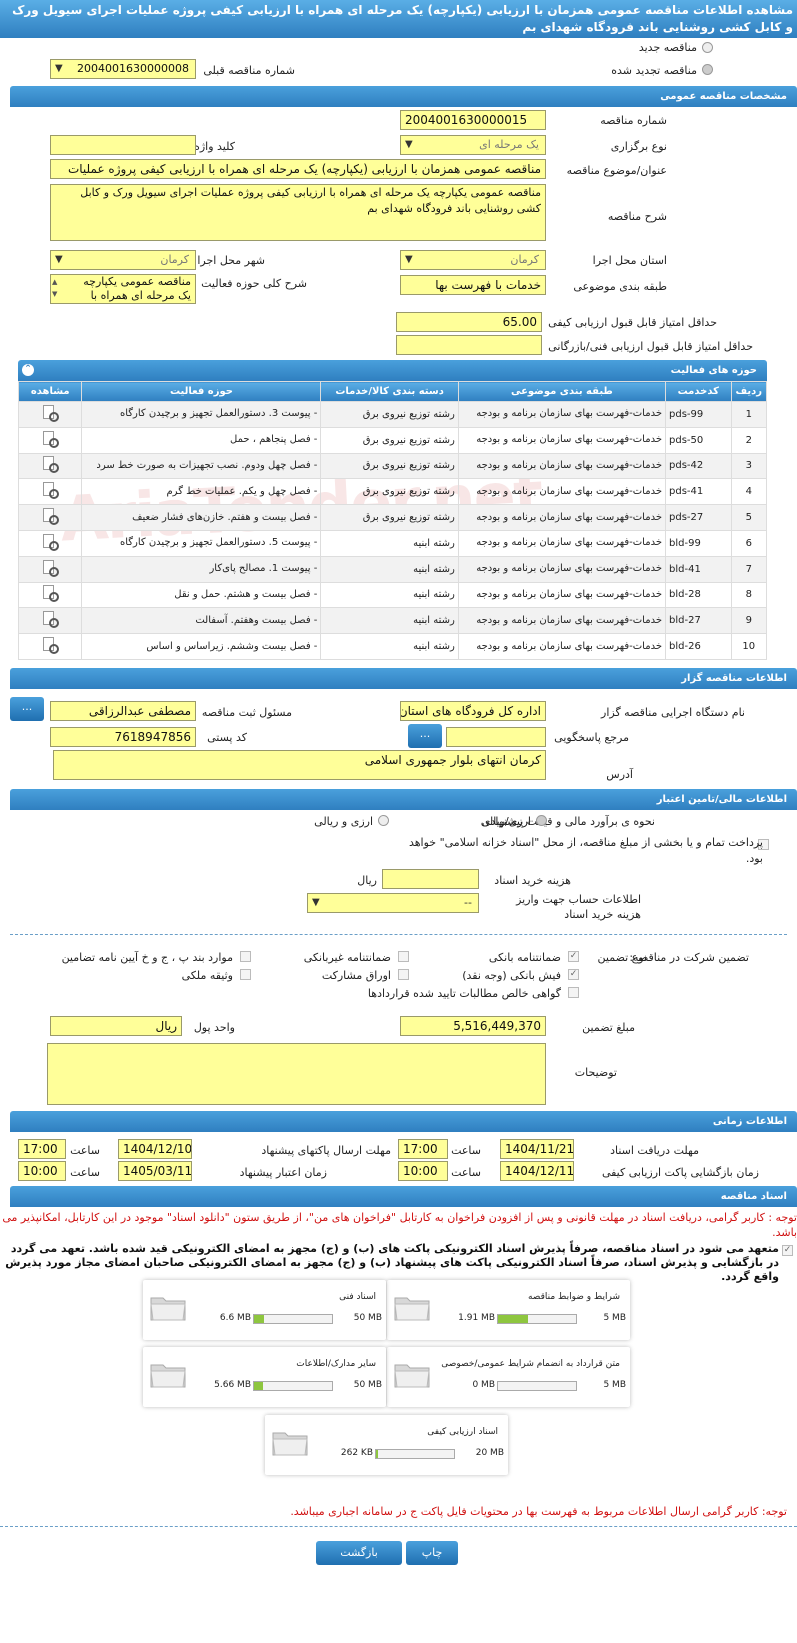 This screenshot has height=1643, width=797. I want to click on responsible-field: مصطفی عبدالرزاقی, so click(123, 711).